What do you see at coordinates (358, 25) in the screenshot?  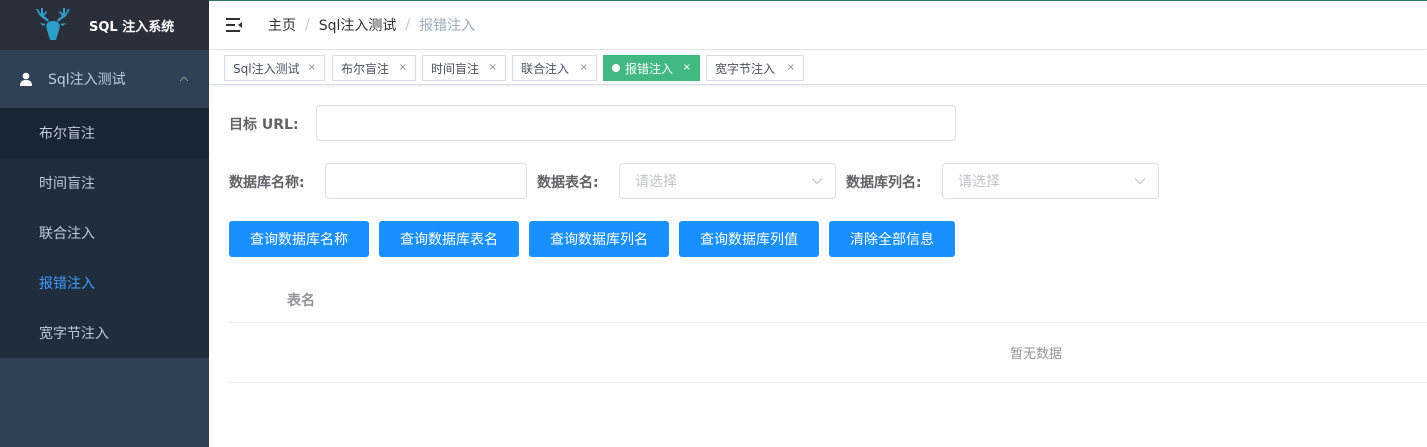 I see `breadcrumb-sql-test: Sql注入测试` at bounding box center [358, 25].